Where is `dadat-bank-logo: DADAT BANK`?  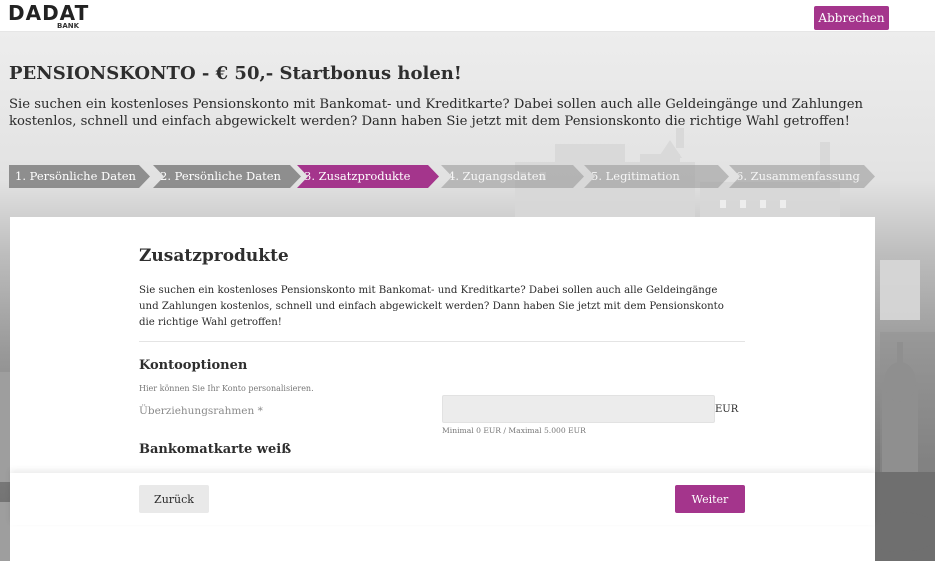
dadat-bank-logo: DADAT BANK is located at coordinates (48, 16).